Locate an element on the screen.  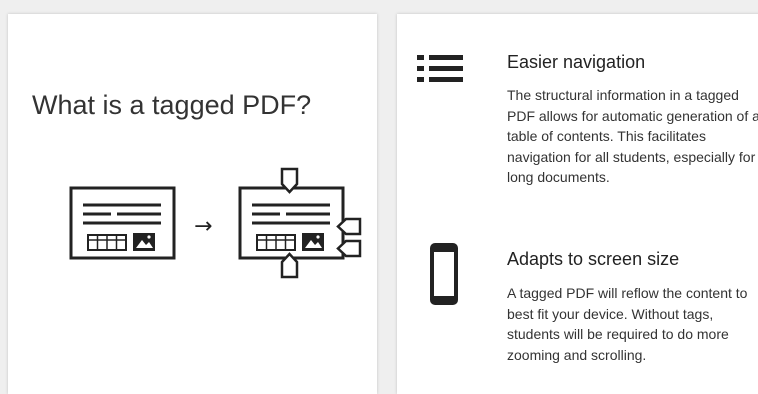
tagged-document-icon is located at coordinates (300, 223).